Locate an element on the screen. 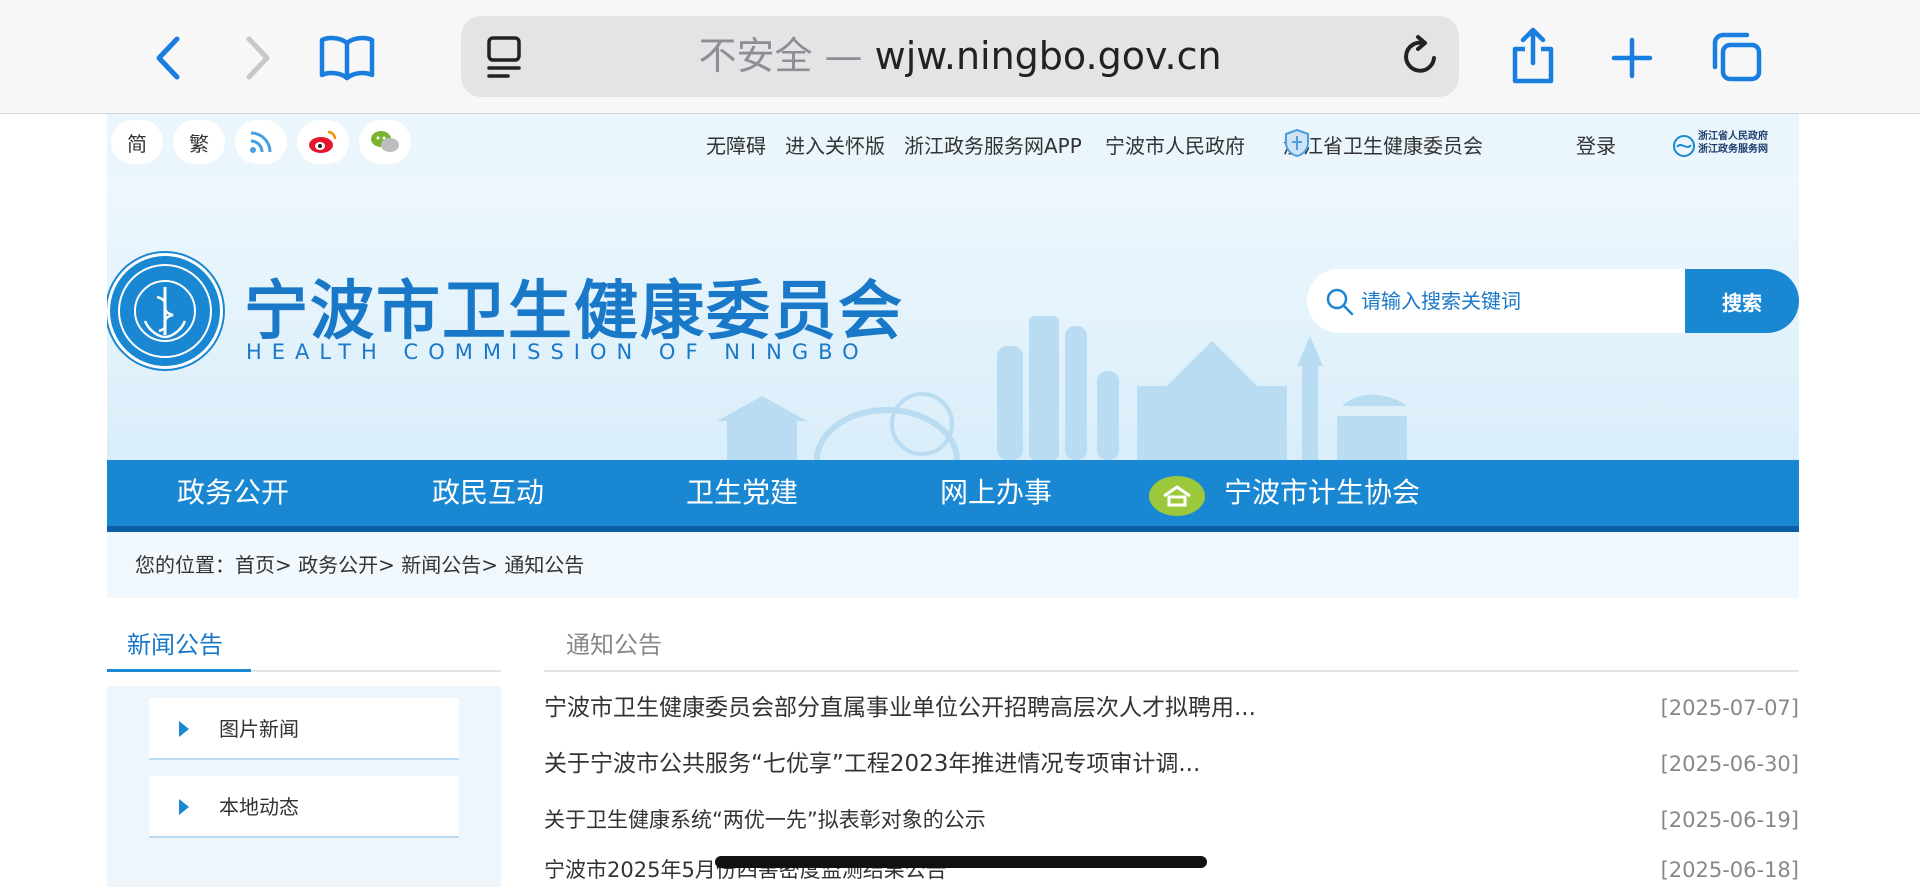 Image resolution: width=1920 pixels, height=890 pixels. zj-service-app-link: 浙江政务服务网APP is located at coordinates (993, 144).